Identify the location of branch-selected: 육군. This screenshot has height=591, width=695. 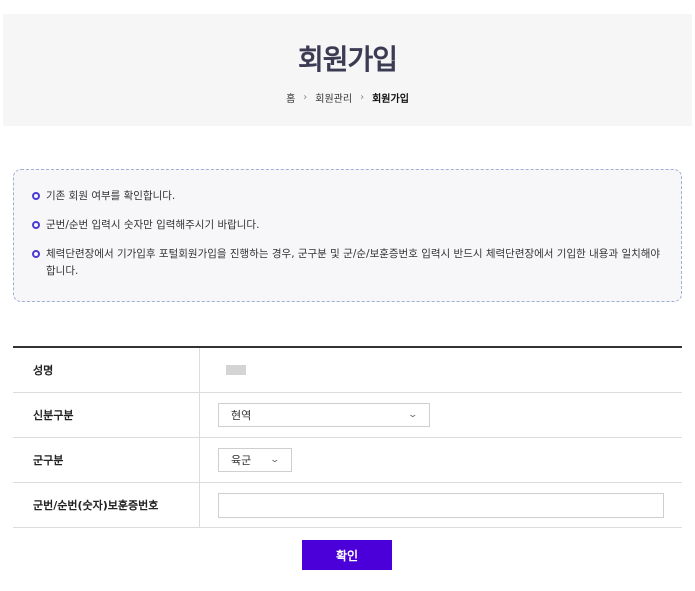
(241, 460).